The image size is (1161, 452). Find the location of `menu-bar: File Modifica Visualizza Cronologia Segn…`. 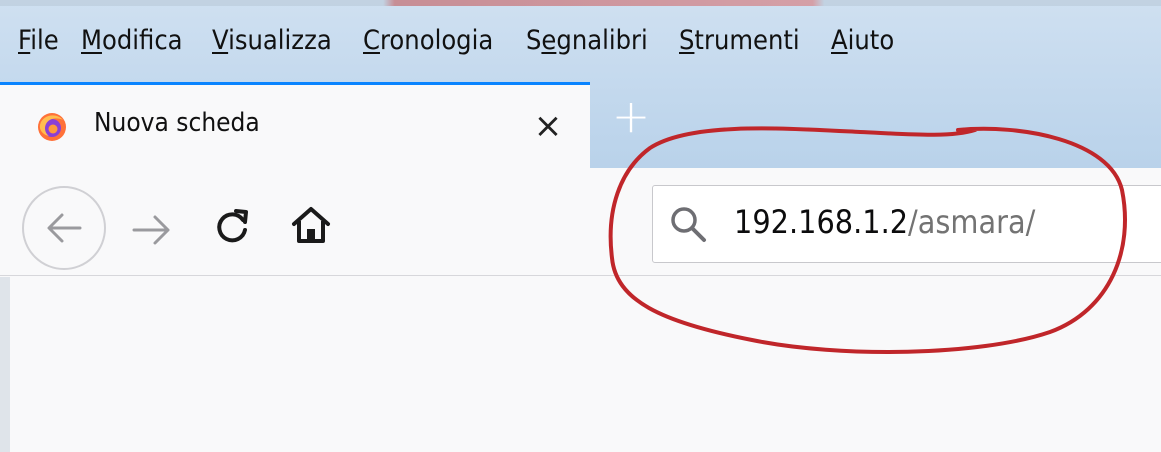

menu-bar: File Modifica Visualizza Cronologia Segn… is located at coordinates (580, 40).